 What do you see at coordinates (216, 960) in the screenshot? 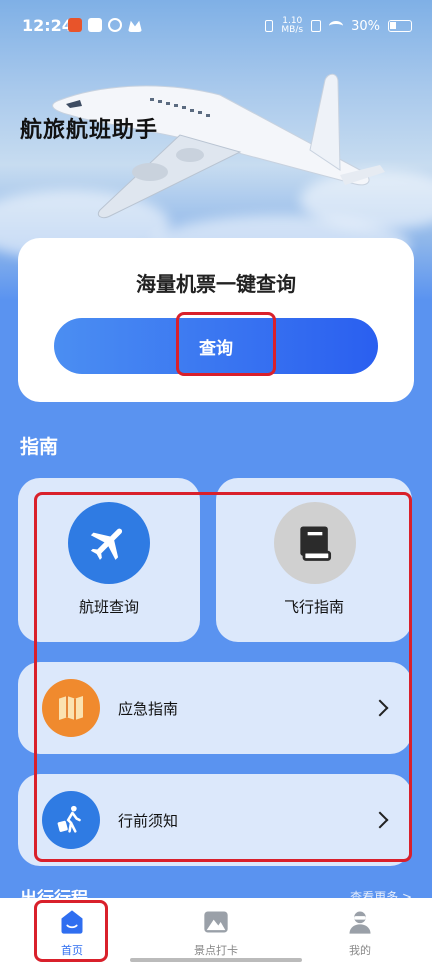
I see `home-indicator` at bounding box center [216, 960].